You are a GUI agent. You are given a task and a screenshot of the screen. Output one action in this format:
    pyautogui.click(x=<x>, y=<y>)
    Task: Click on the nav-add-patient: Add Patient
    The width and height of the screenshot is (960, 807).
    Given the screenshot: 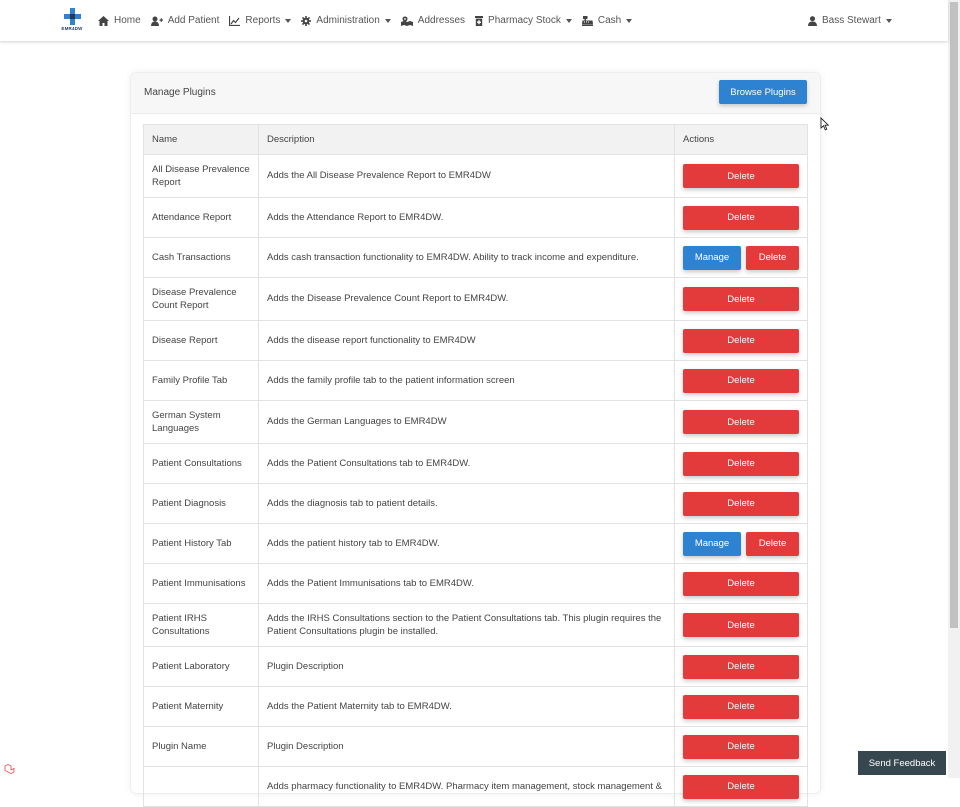 What is the action you would take?
    pyautogui.click(x=185, y=20)
    